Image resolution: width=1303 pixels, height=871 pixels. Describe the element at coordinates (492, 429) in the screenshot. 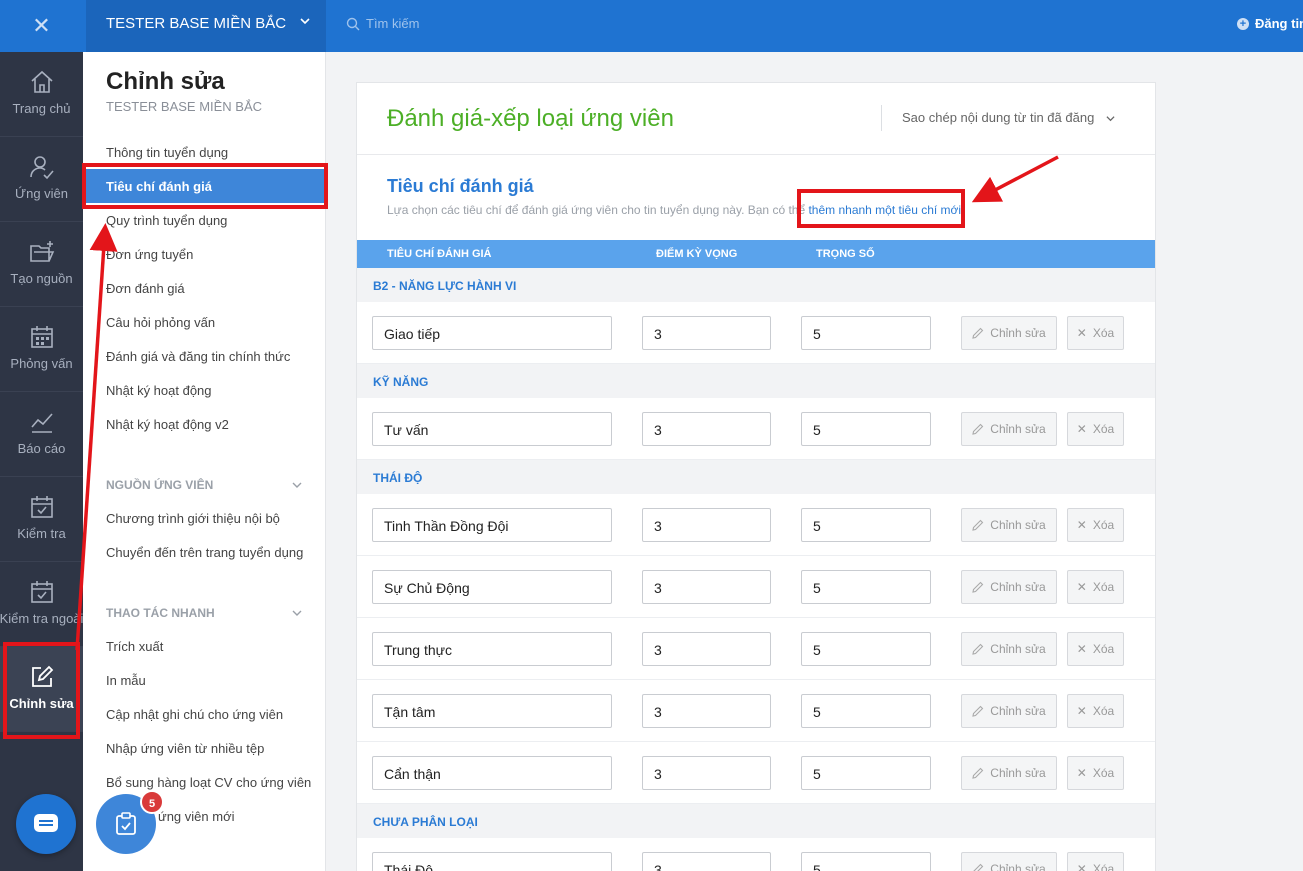

I see `criterion-name-field: Tư vấn` at that location.